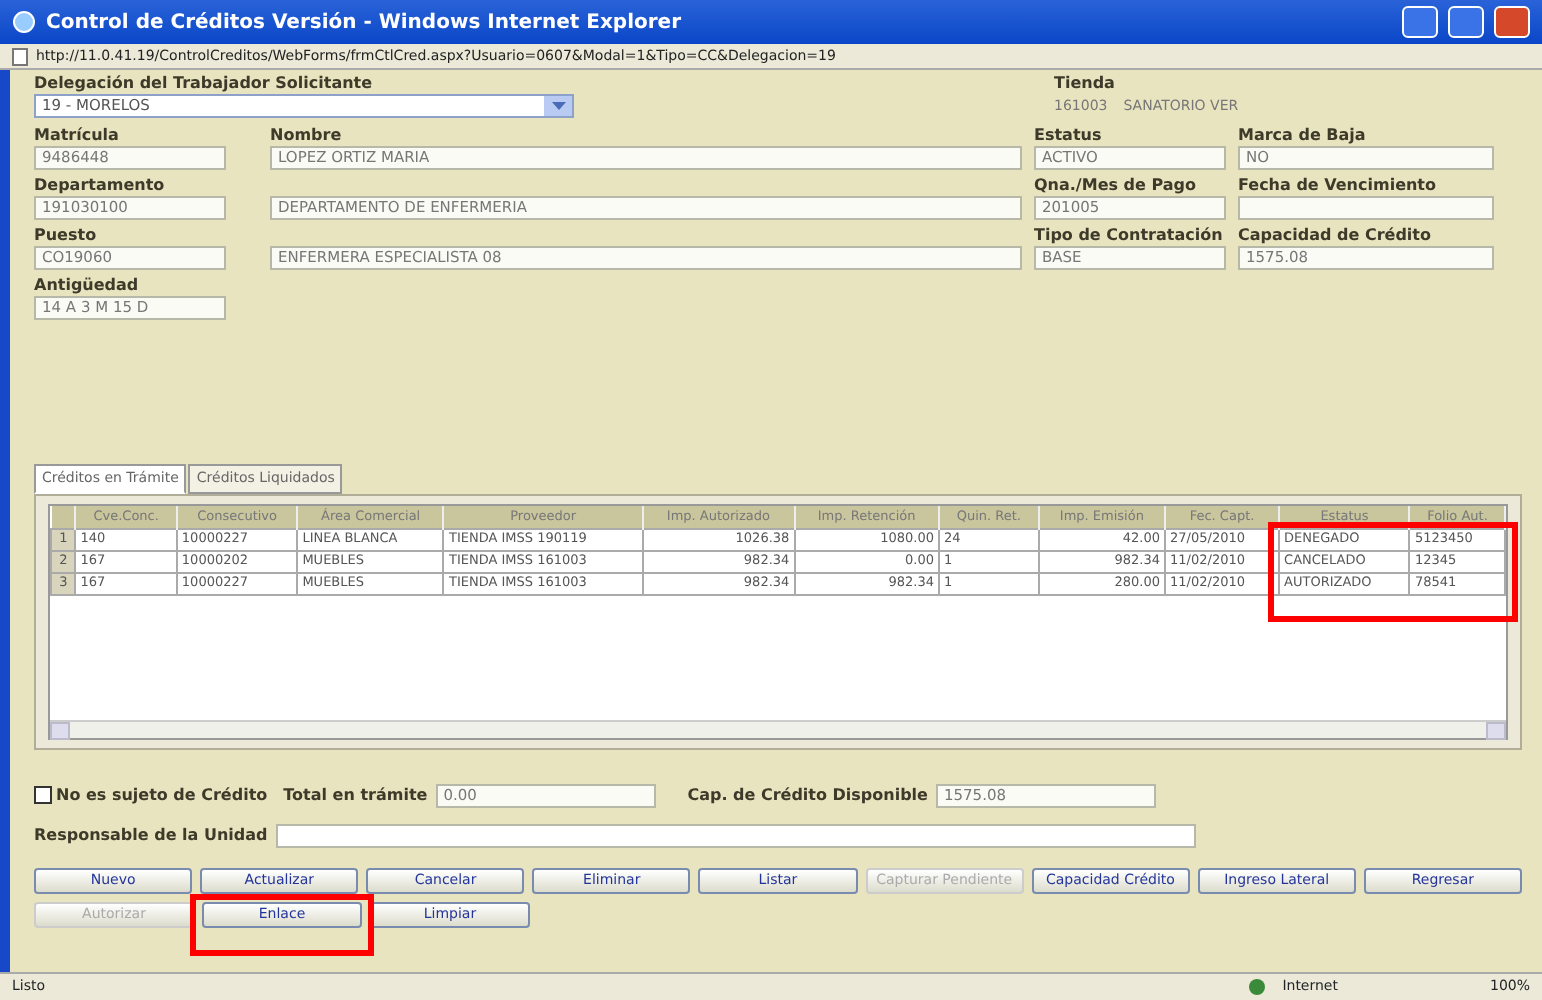  What do you see at coordinates (77, 136) in the screenshot?
I see `field-label: Matrícula` at bounding box center [77, 136].